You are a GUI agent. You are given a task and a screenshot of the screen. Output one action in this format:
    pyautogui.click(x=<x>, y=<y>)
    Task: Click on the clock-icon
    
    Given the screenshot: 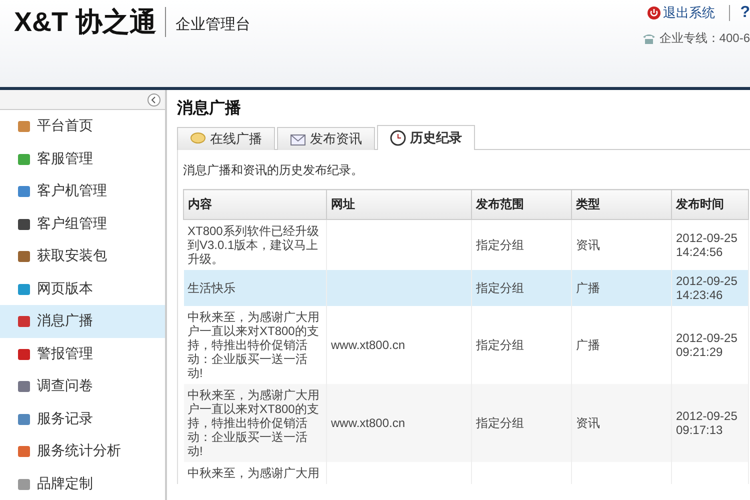 What is the action you would take?
    pyautogui.click(x=398, y=138)
    